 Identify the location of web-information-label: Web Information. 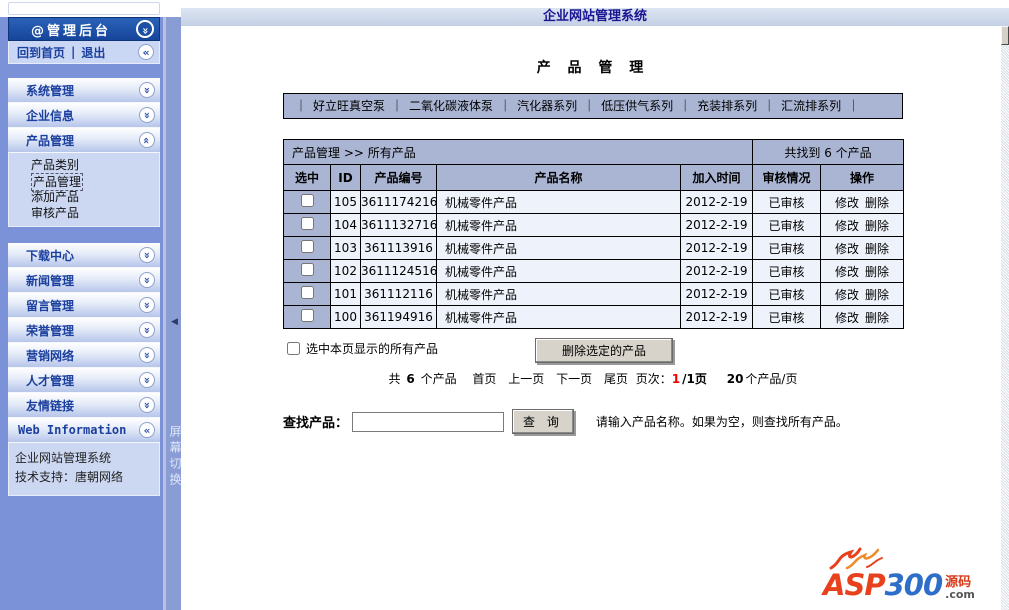
(72, 430).